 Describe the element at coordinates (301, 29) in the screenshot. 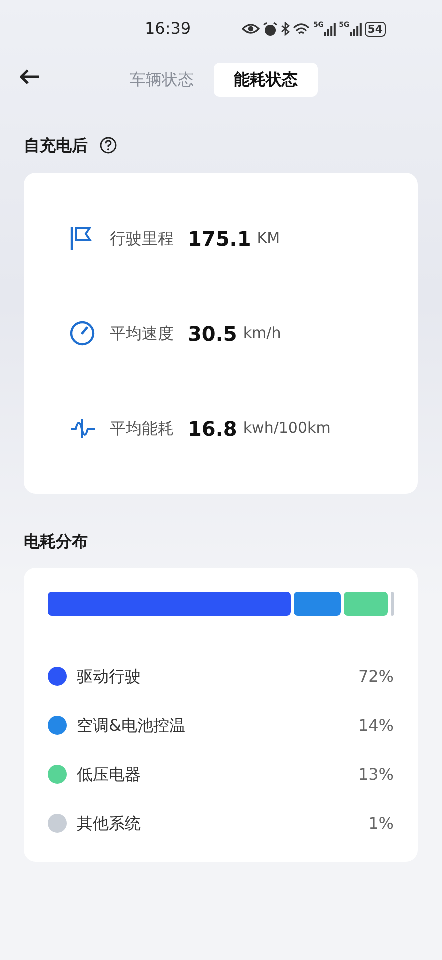

I see `wifi-icon` at that location.